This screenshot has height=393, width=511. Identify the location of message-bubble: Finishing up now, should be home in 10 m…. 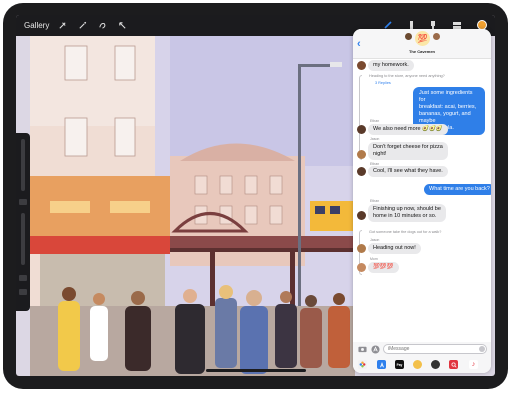
(407, 213).